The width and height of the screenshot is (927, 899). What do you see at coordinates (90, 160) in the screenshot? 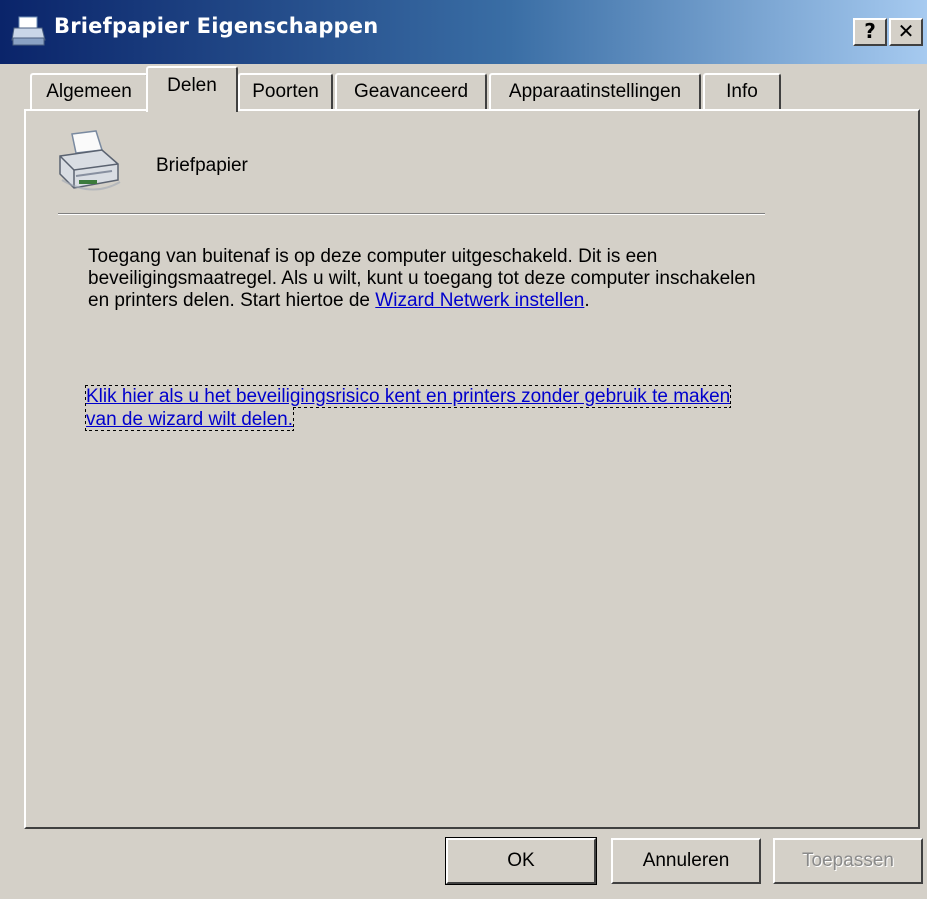
I see `printer-icon` at bounding box center [90, 160].